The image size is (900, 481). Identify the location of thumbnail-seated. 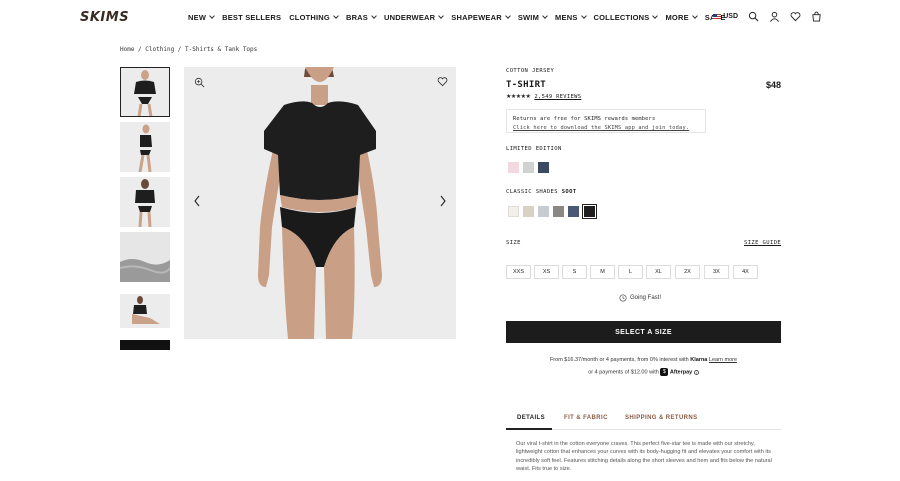
(145, 311).